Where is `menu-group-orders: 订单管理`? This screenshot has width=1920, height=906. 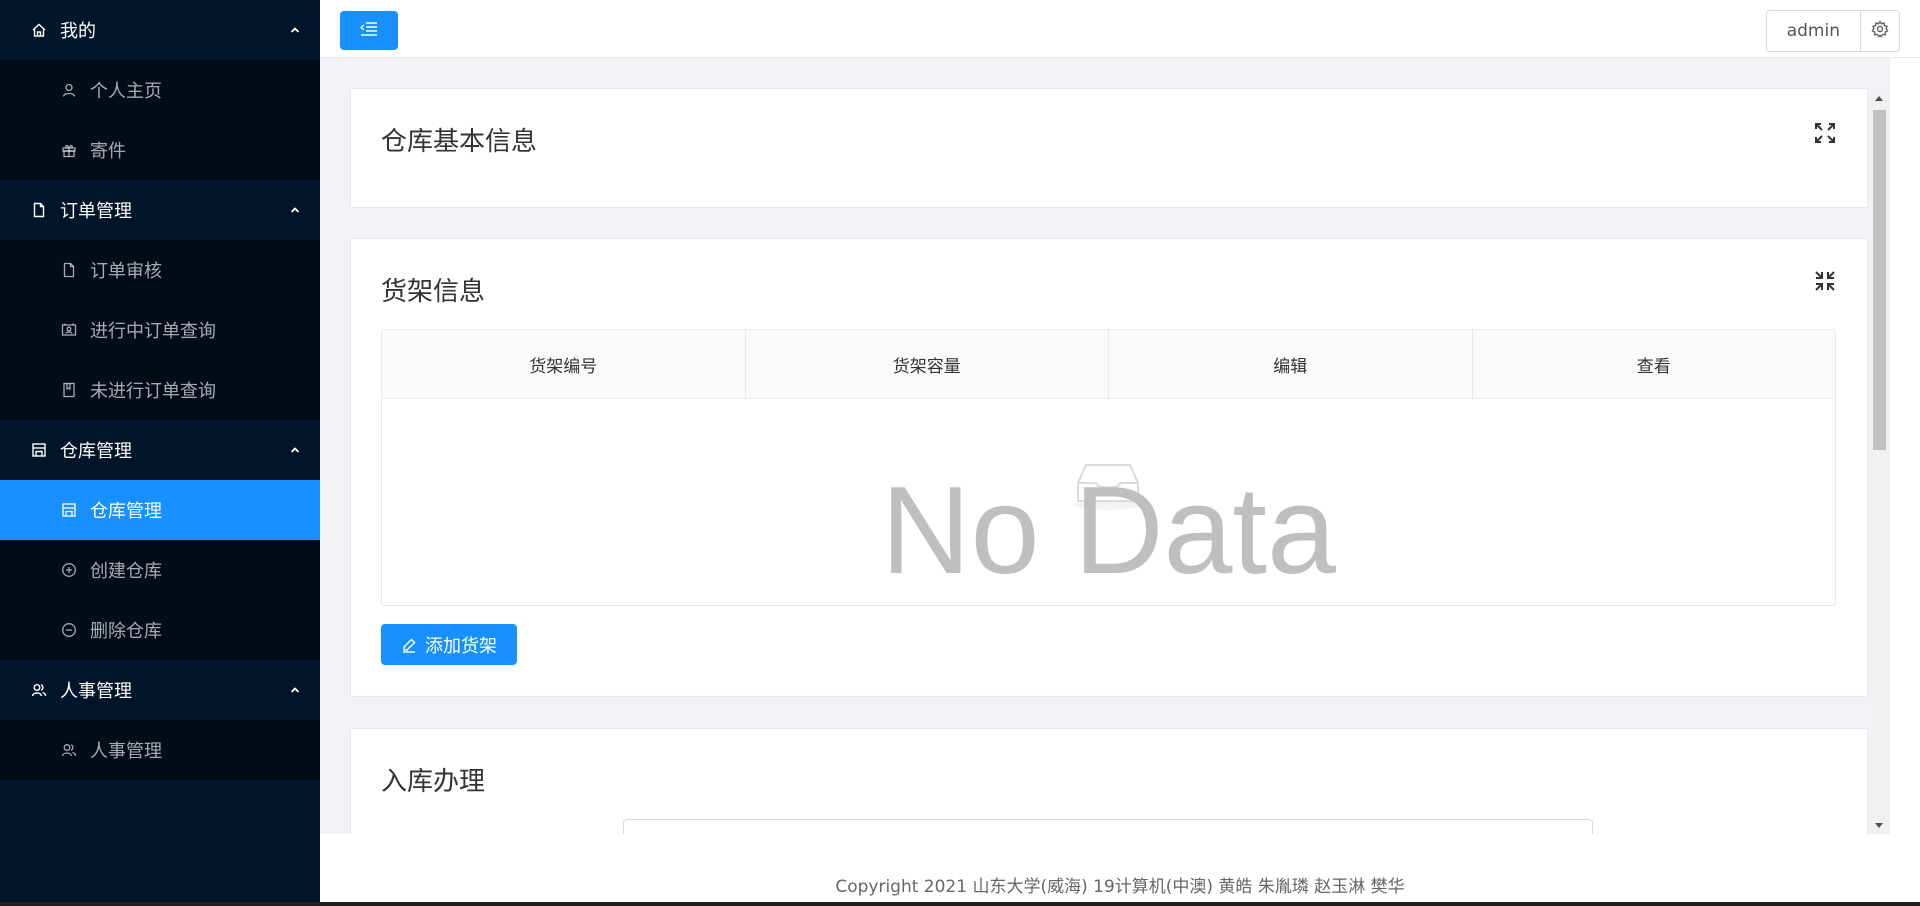 menu-group-orders: 订单管理 is located at coordinates (160, 210).